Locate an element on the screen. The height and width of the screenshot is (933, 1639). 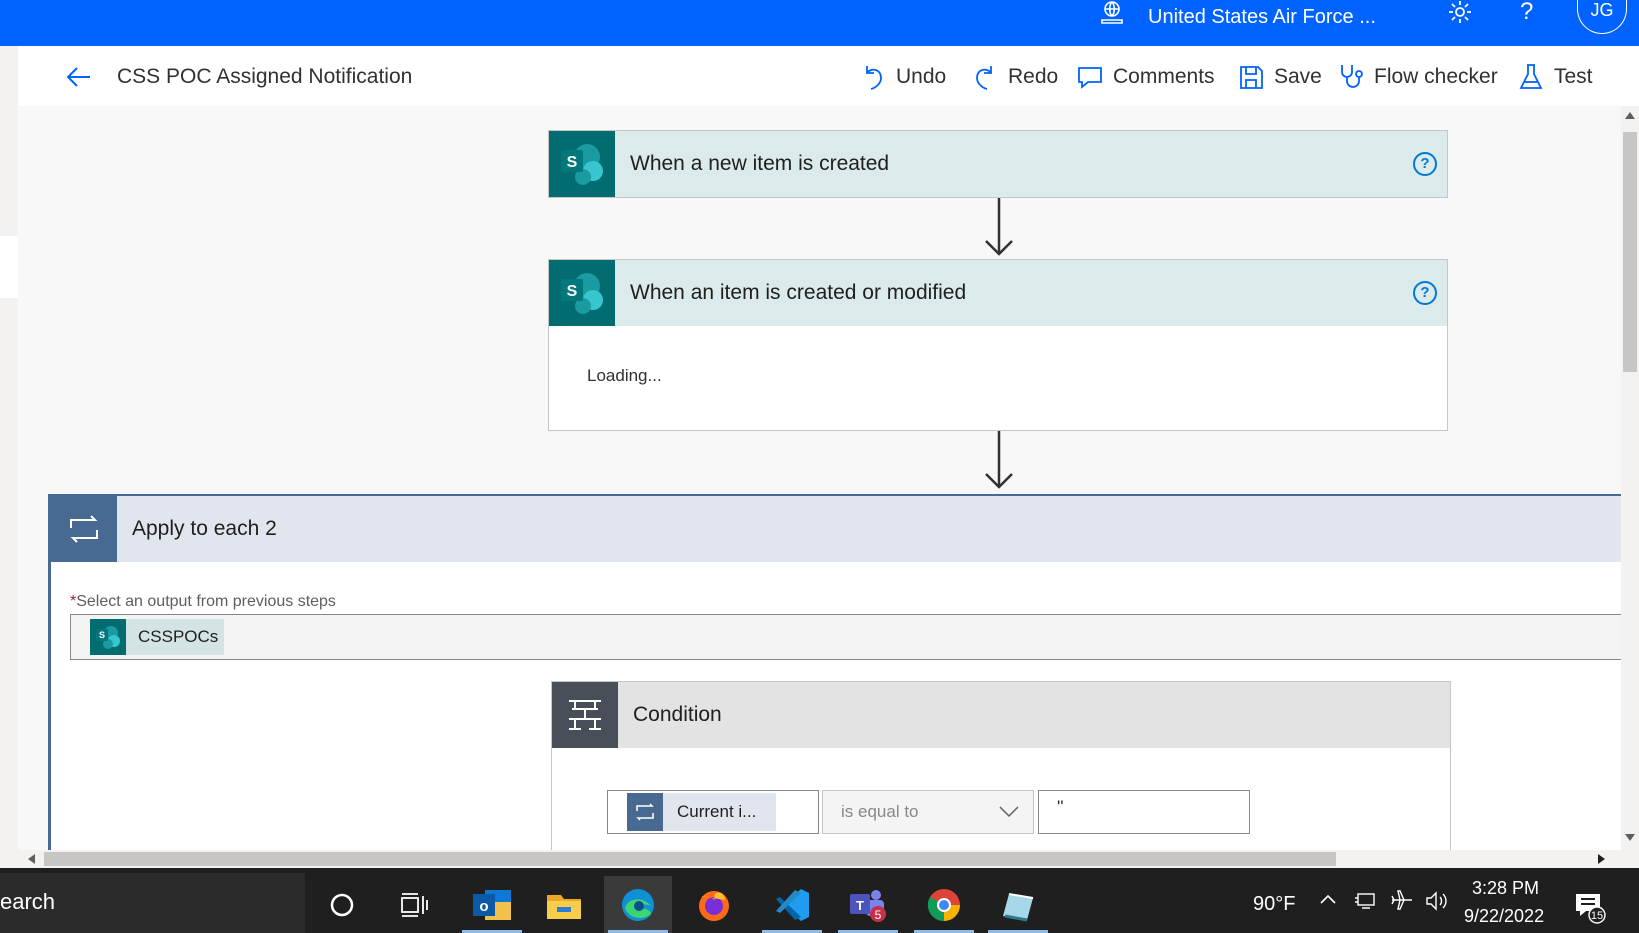
comments-button: Comments is located at coordinates (1146, 77).